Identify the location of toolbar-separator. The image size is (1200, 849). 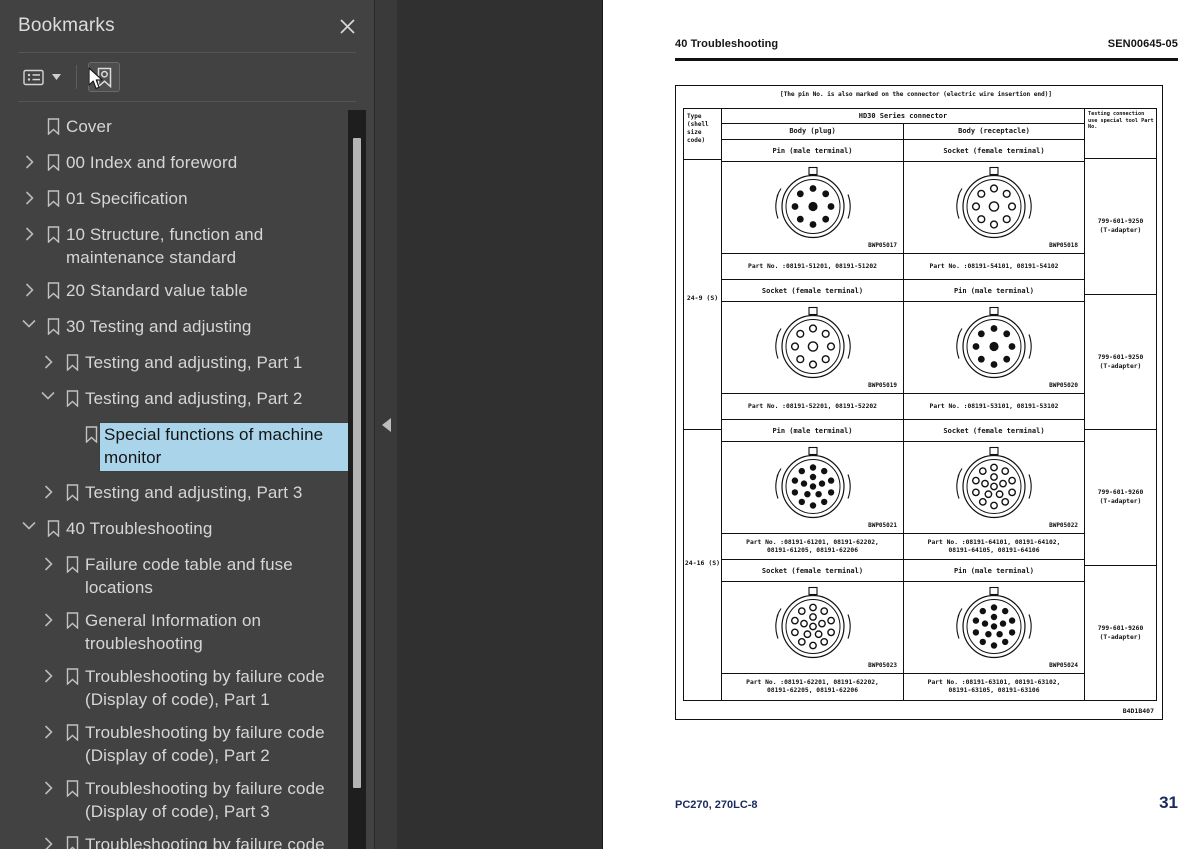
(76, 77).